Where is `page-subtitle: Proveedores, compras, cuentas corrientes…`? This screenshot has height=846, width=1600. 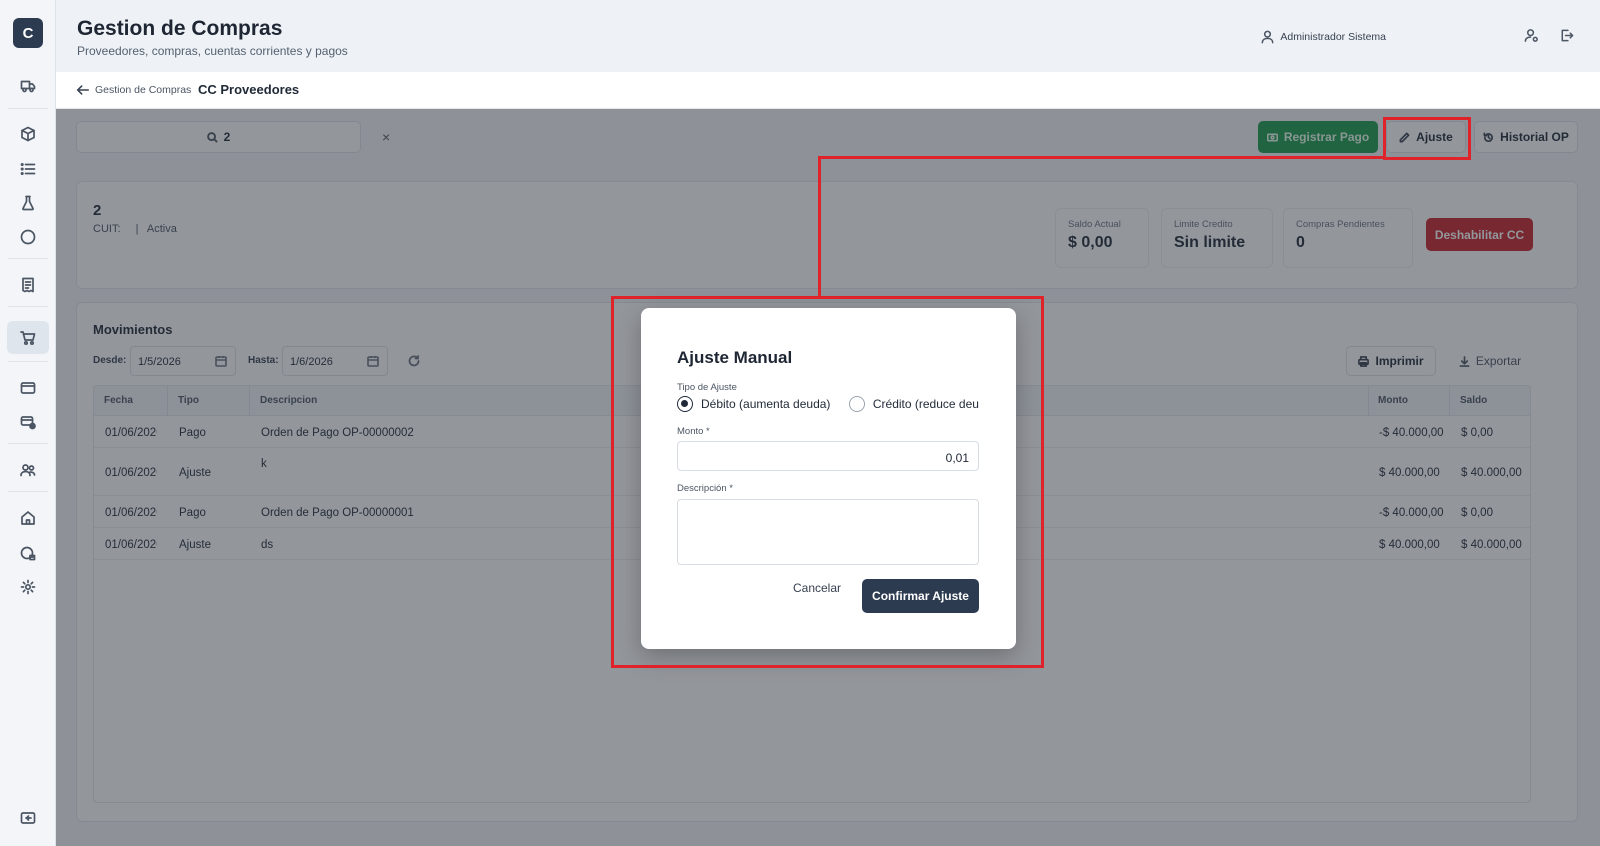 page-subtitle: Proveedores, compras, cuentas corrientes… is located at coordinates (212, 51).